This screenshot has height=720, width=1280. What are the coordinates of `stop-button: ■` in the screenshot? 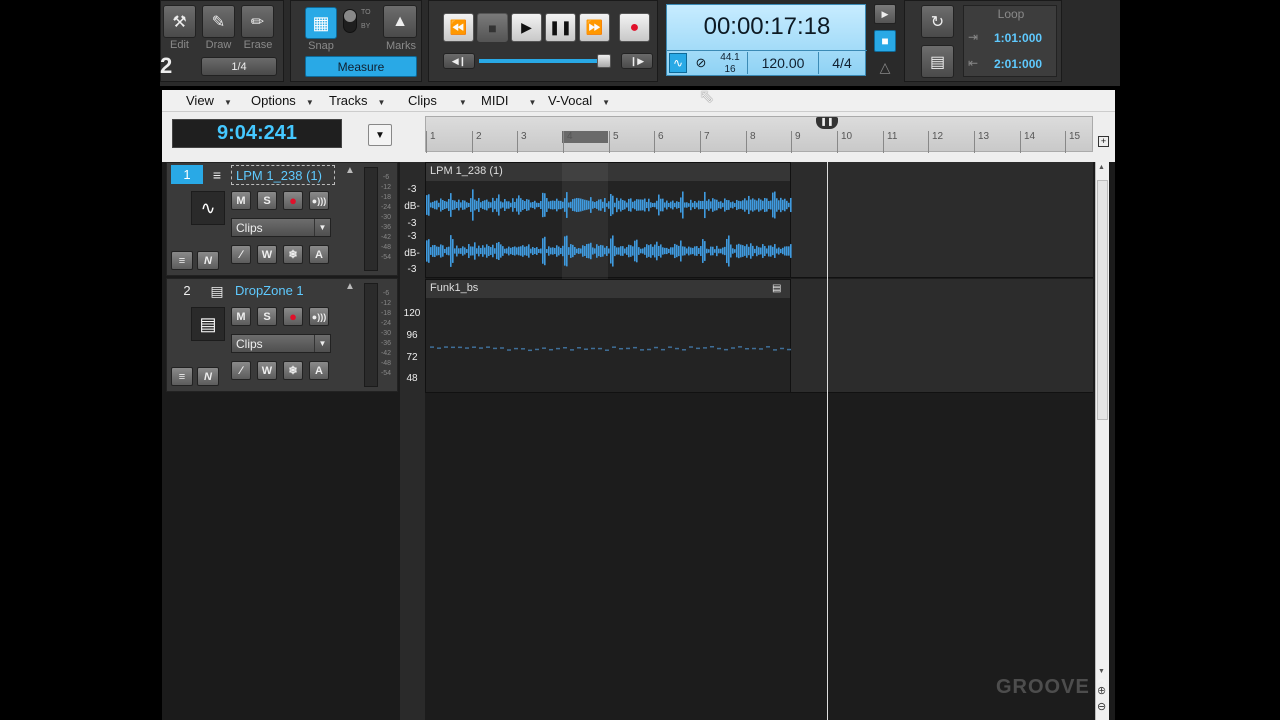 It's located at (492, 27).